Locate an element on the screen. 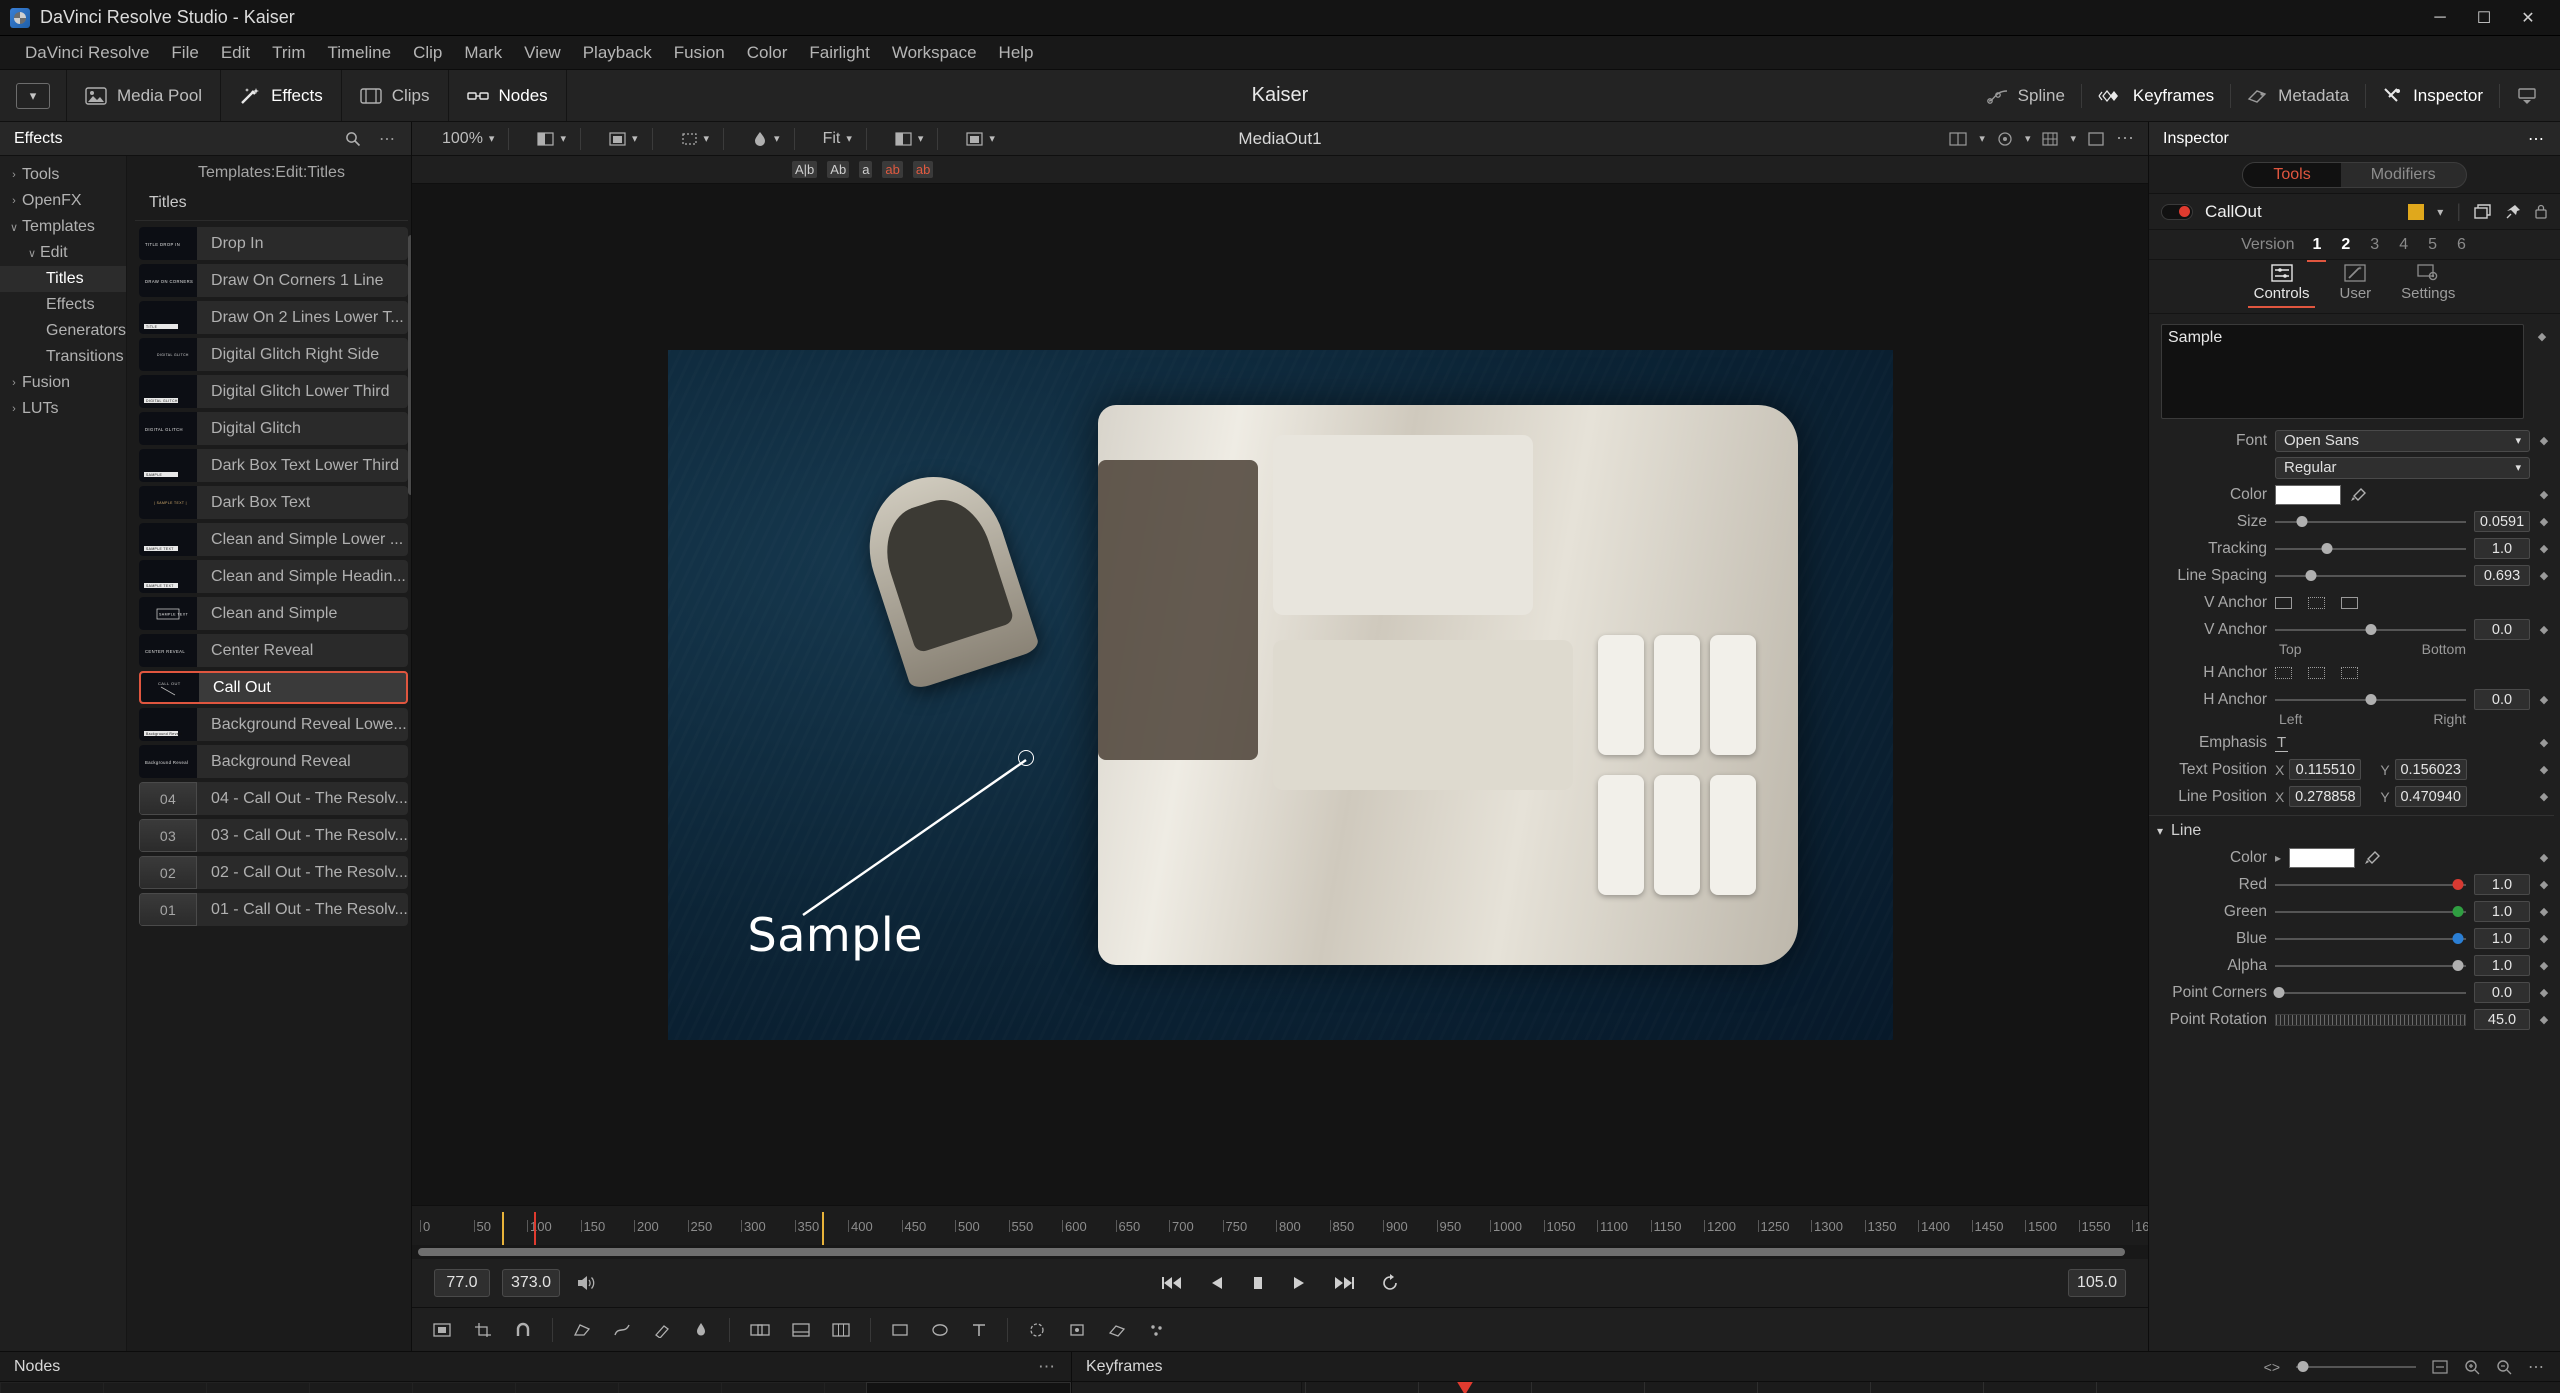  h-anchor-center-icon is located at coordinates (2316, 672).